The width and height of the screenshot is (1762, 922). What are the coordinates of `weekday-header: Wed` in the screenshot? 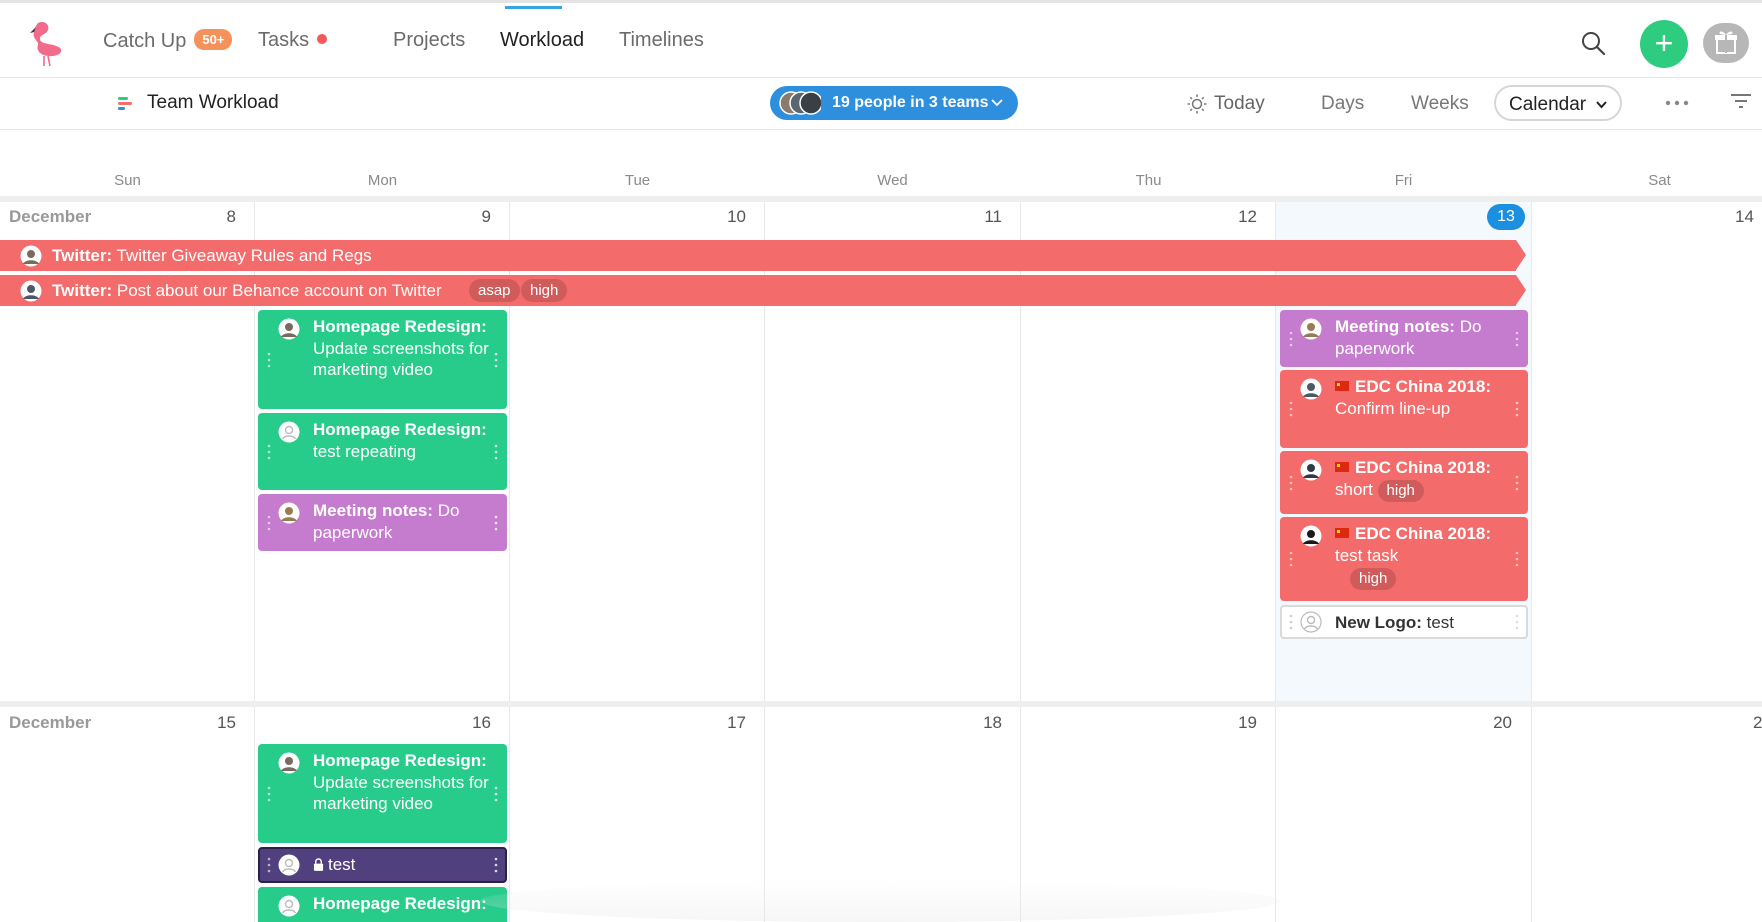 It's located at (892, 180).